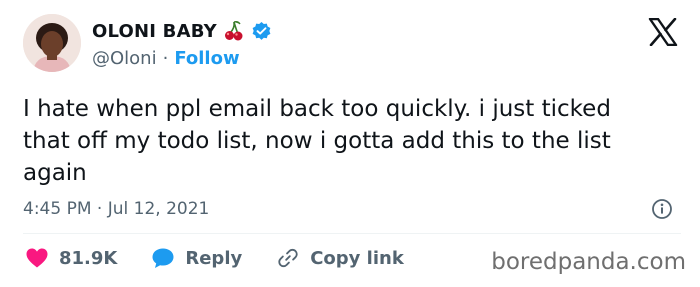 Image resolution: width=700 pixels, height=287 pixels. Describe the element at coordinates (357, 258) in the screenshot. I see `copy-link-label: Copy link` at that location.